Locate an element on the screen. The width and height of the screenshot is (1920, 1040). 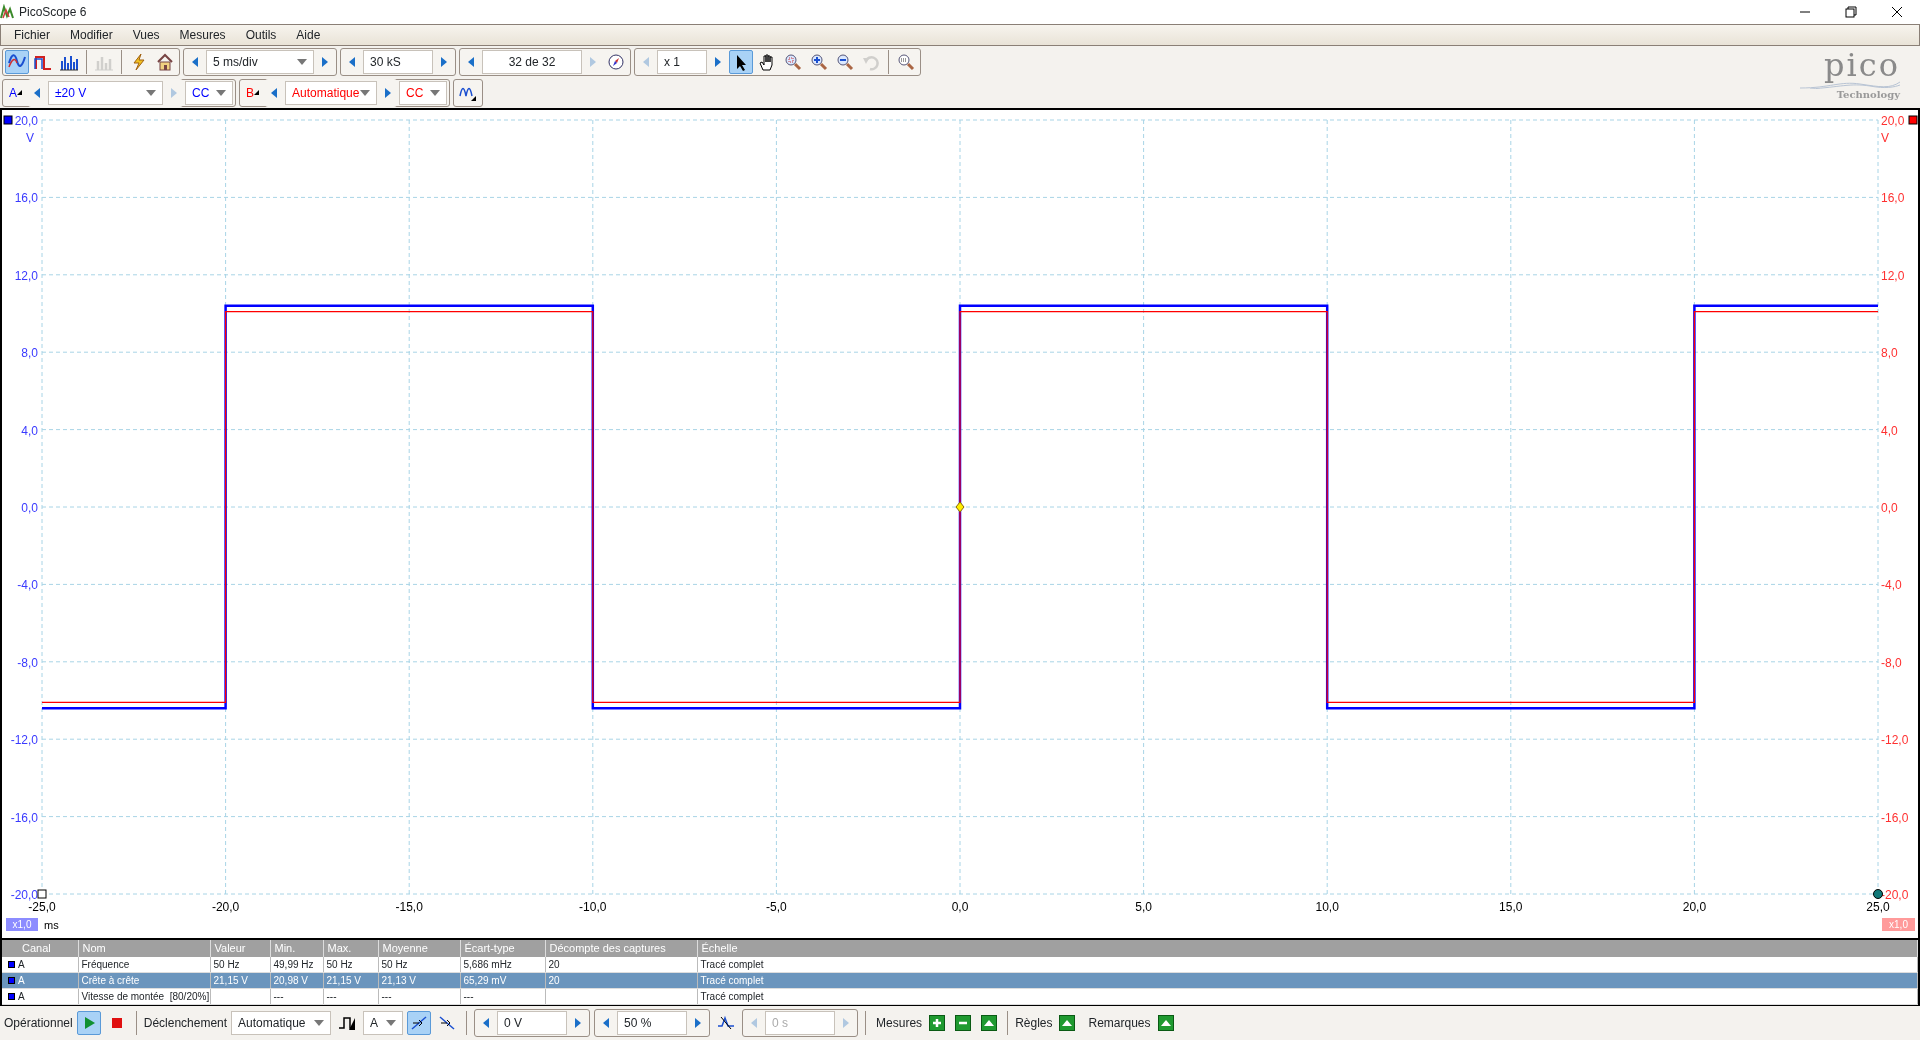
axis-label: 15,0 is located at coordinates (1511, 907).